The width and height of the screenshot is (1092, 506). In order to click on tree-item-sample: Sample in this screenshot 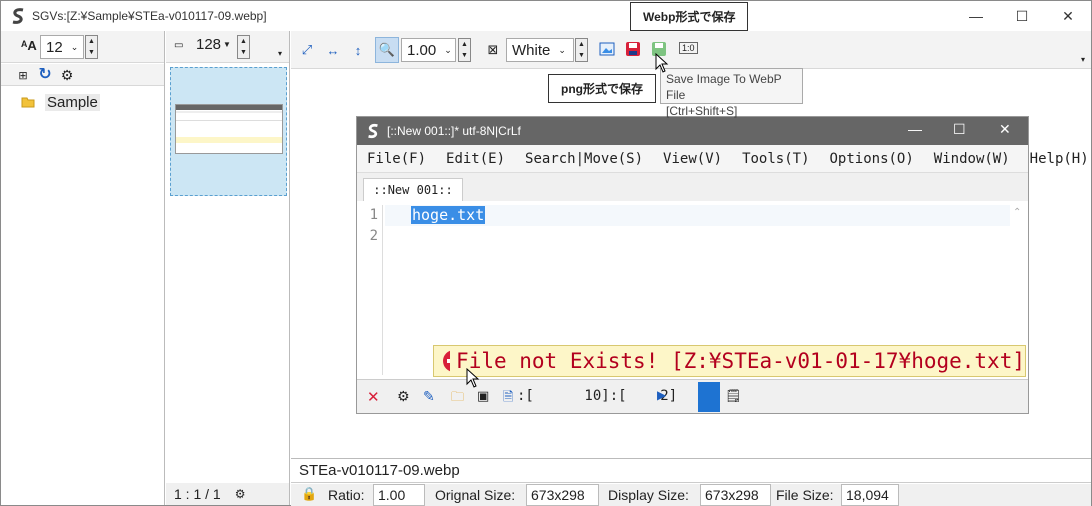, I will do `click(61, 102)`.